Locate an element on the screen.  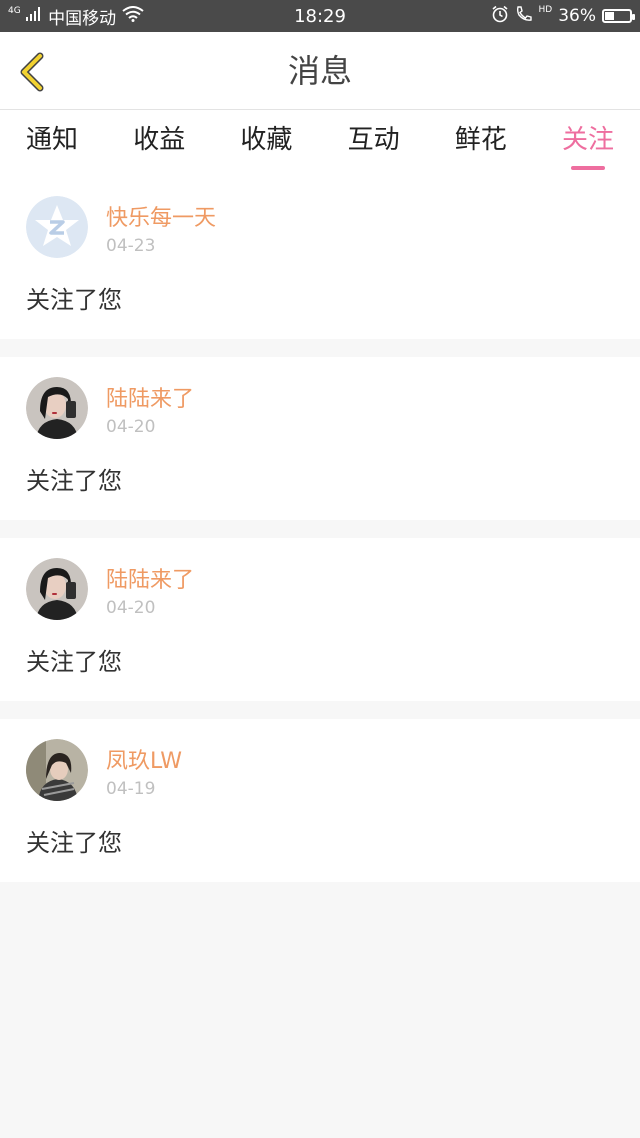
tab-bar: 通知 收益 收藏 互动 鲜花 关注 is located at coordinates (320, 143).